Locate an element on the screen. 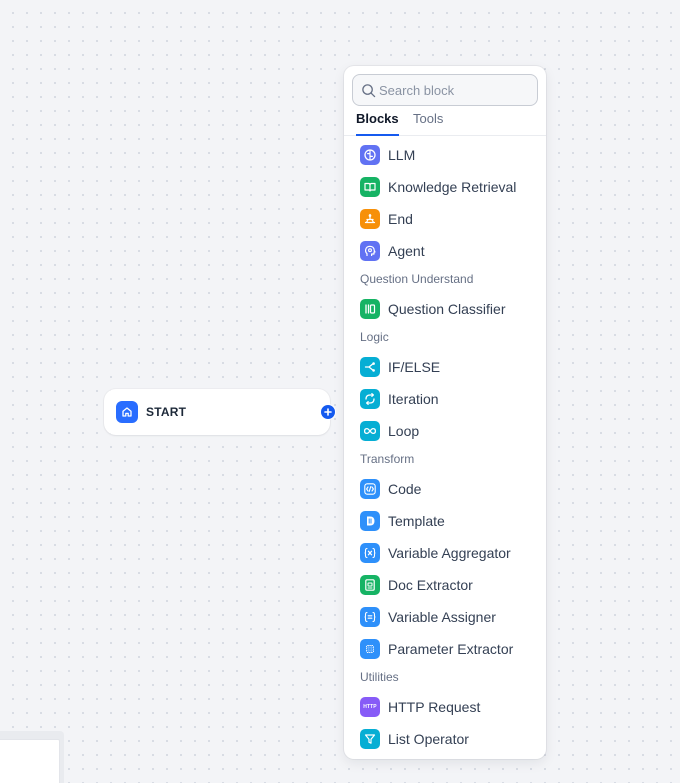  block-item-knowledge-retrieval: Knowledge Retrieval is located at coordinates (445, 187).